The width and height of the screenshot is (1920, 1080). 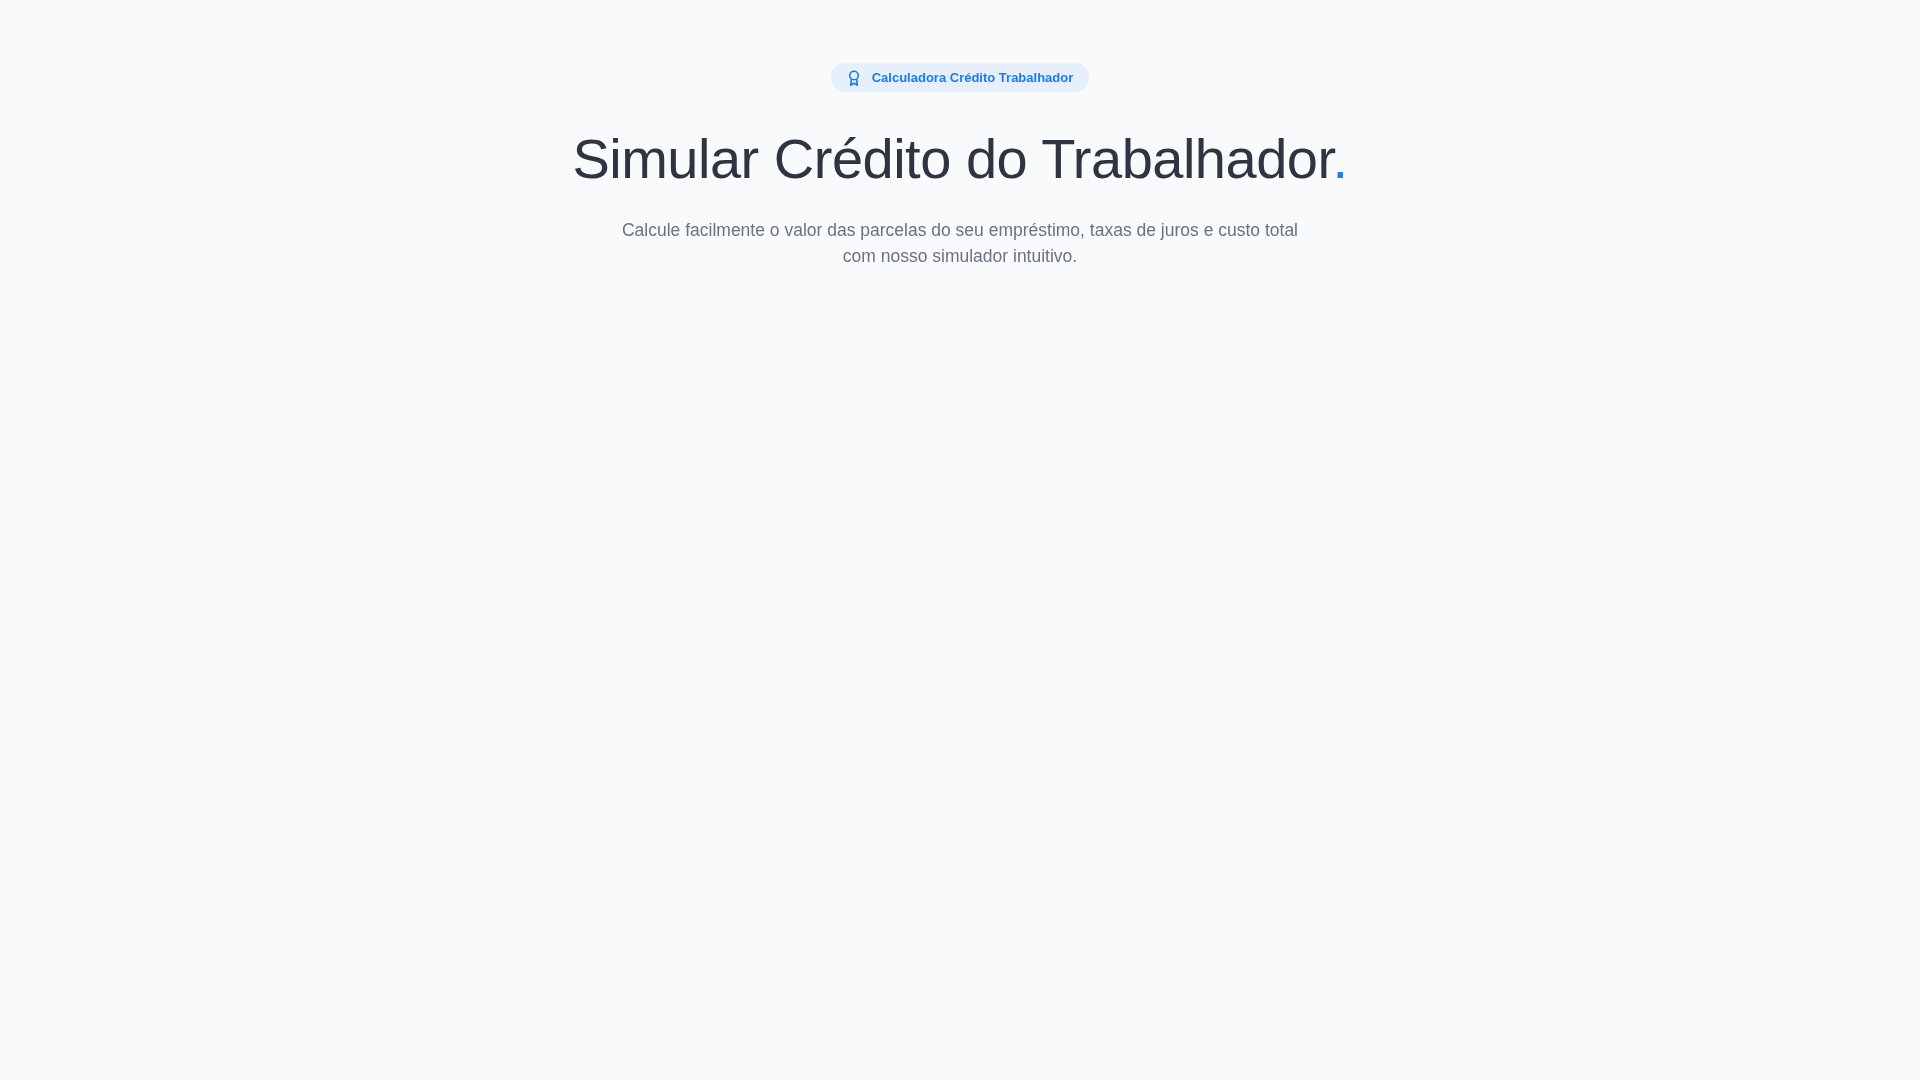 What do you see at coordinates (972, 77) in the screenshot?
I see `badge-label: Calculadora Crédito Trabalhador` at bounding box center [972, 77].